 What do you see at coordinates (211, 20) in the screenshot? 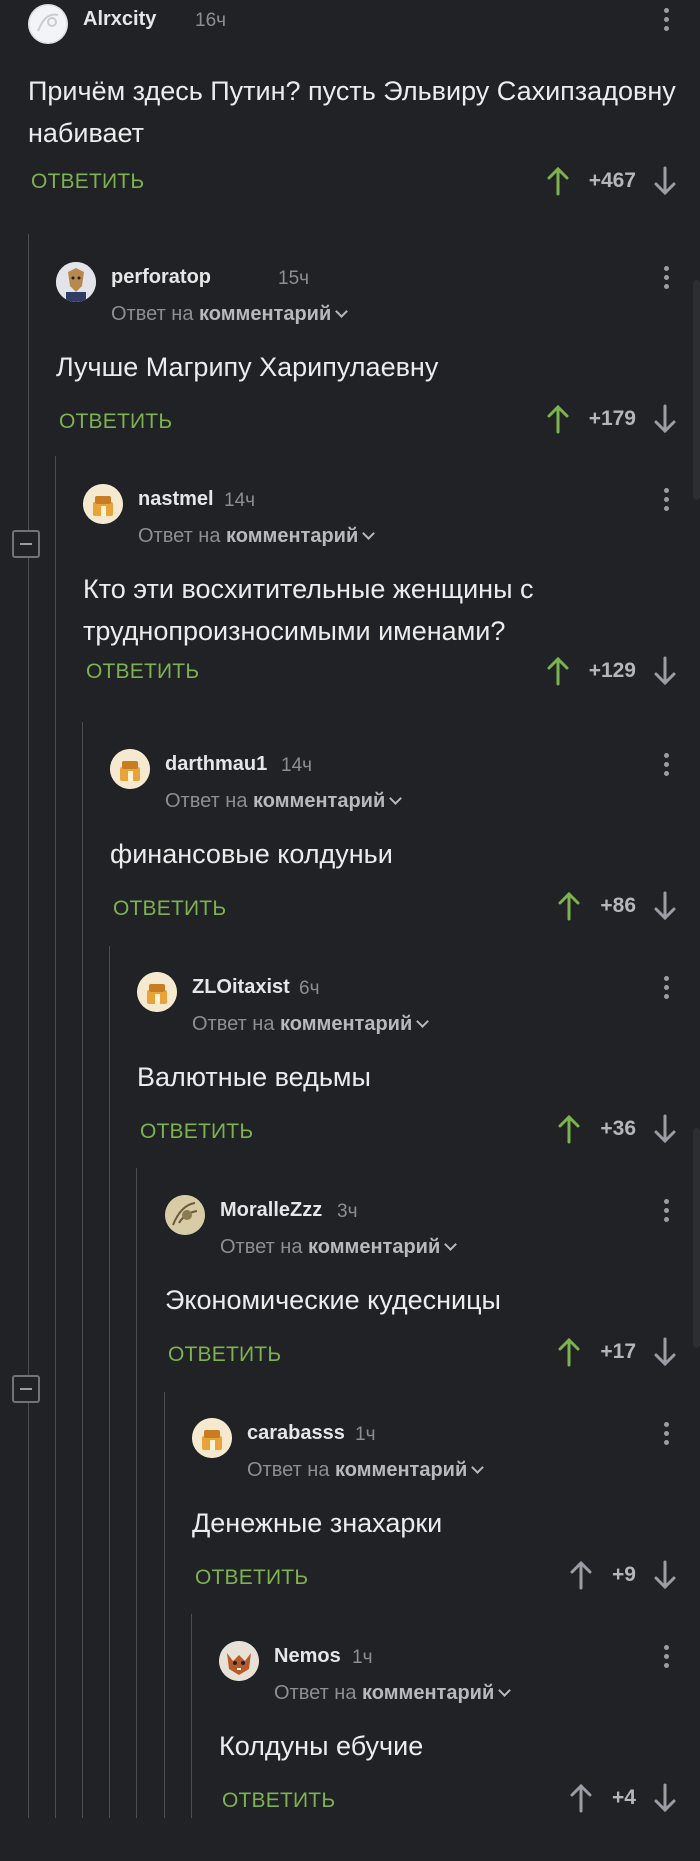
I see `comment-time: 16ч` at bounding box center [211, 20].